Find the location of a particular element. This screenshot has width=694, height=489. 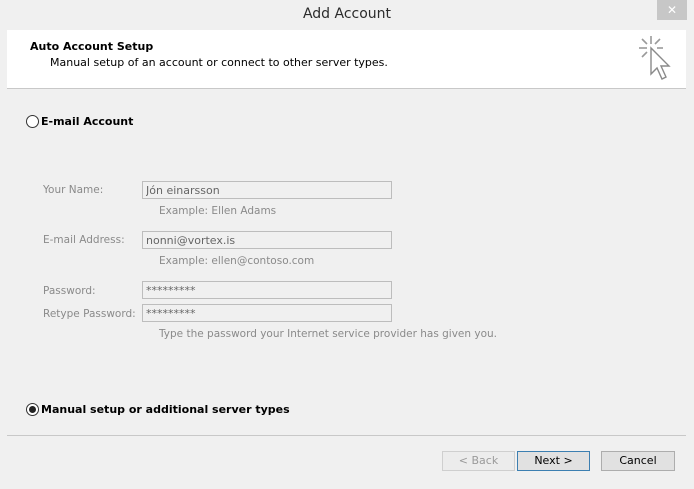

your-name-label: Your Name: is located at coordinates (73, 190).